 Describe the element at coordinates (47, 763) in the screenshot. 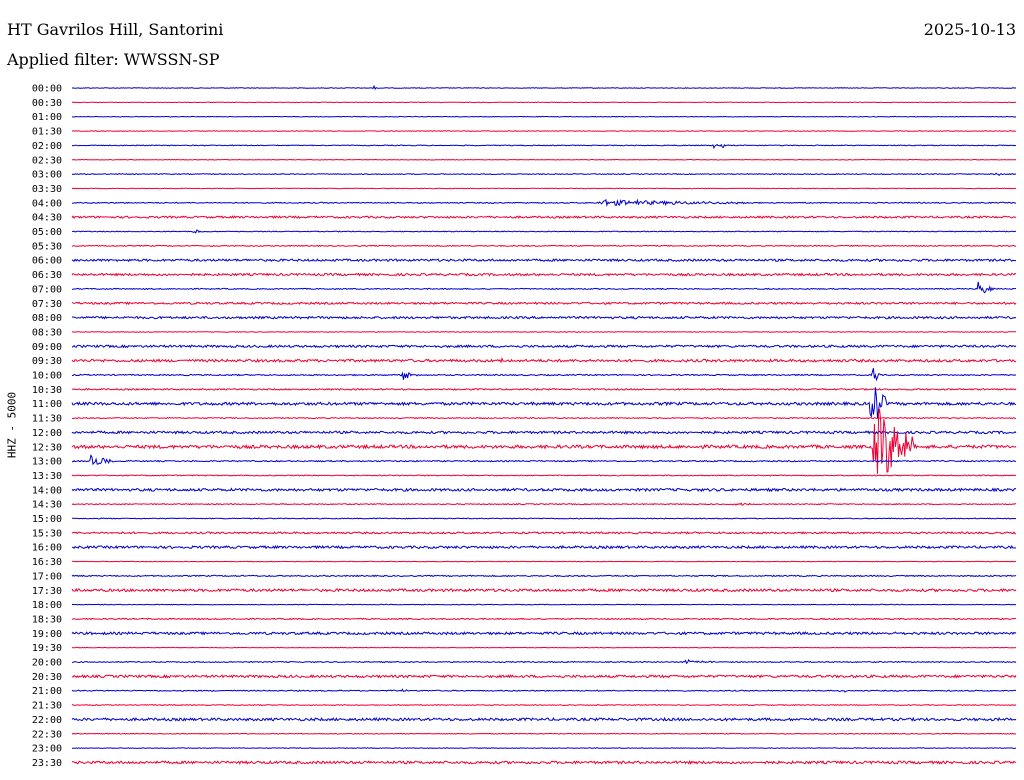

I see `tick-label: 23:30` at that location.